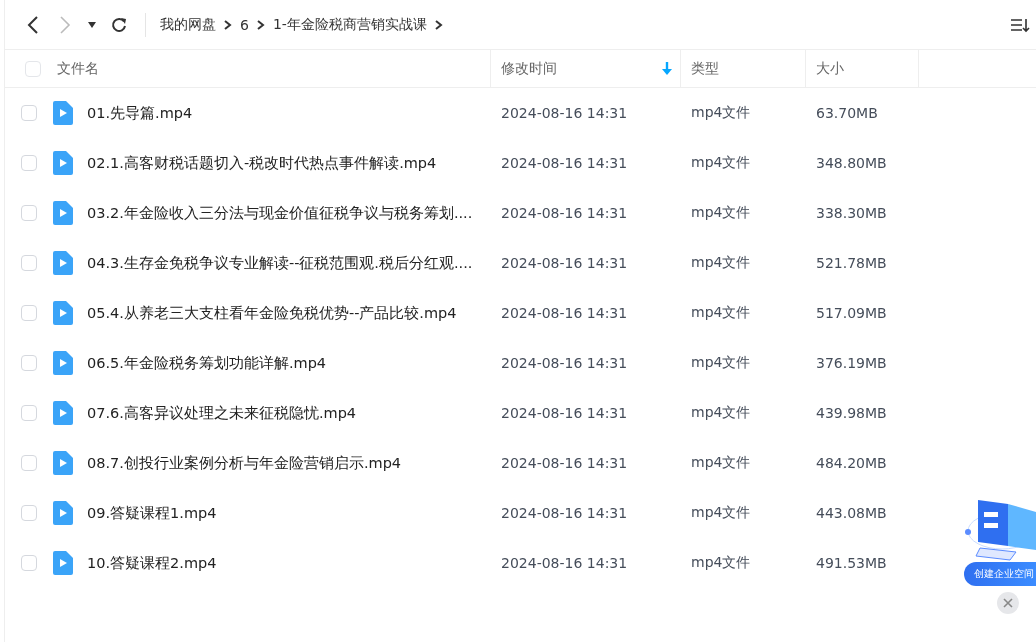 Image resolution: width=1036 pixels, height=642 pixels. I want to click on column-header: 文件名, so click(273, 68).